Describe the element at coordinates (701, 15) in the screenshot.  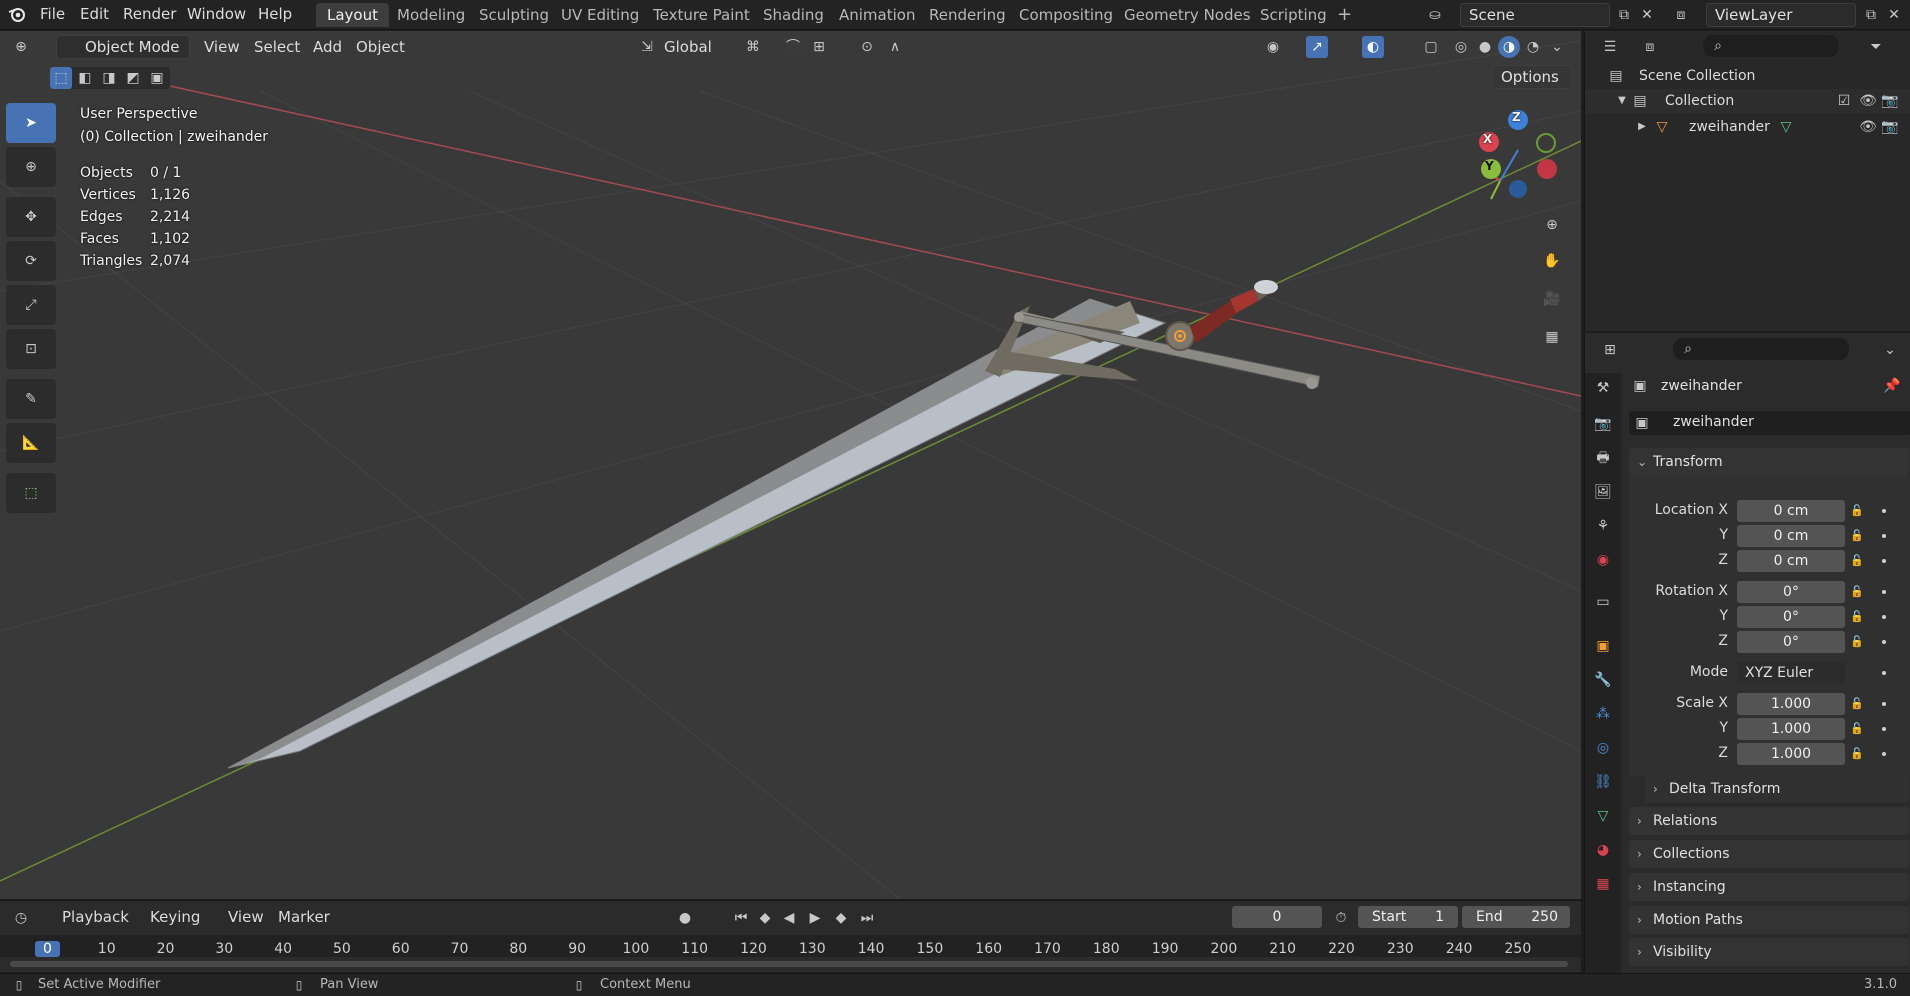
I see `tab-texture-paint: Texture Paint` at that location.